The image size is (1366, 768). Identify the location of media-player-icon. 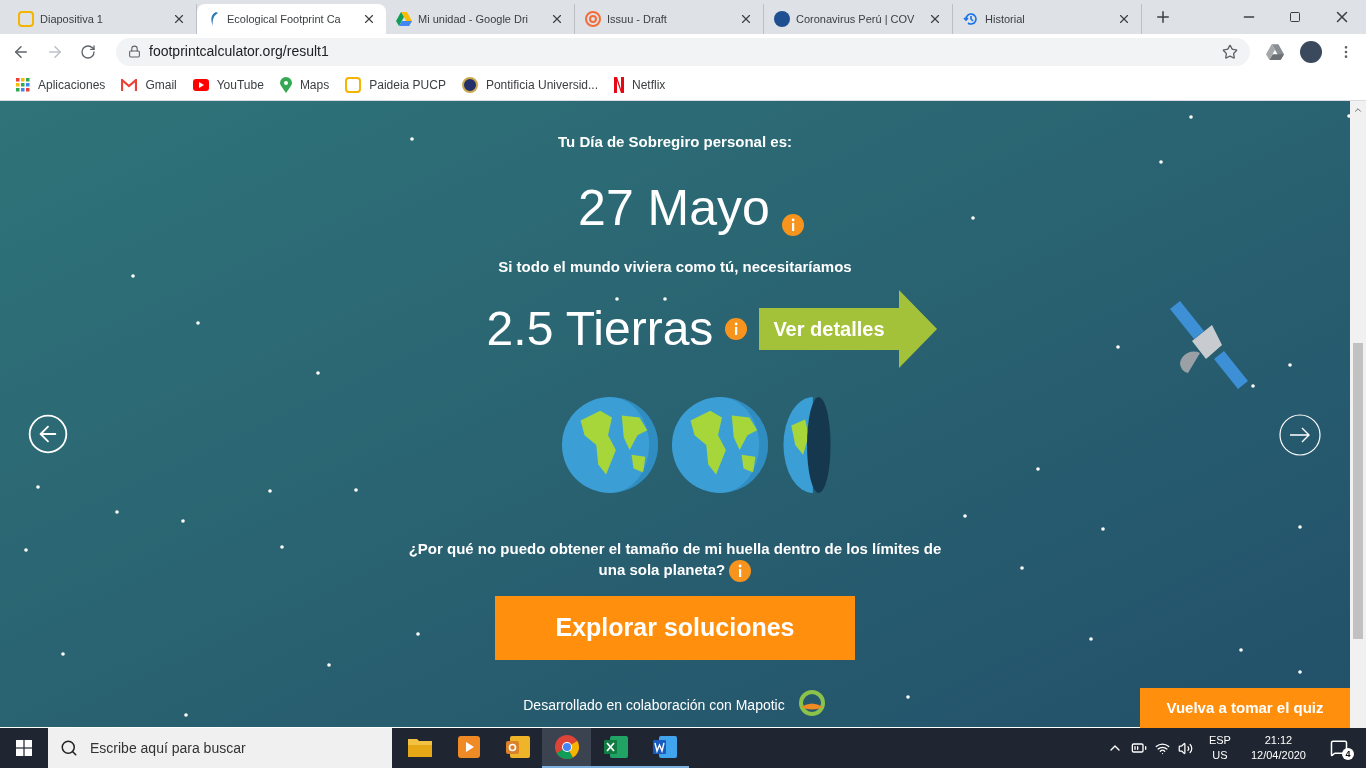
(468, 747).